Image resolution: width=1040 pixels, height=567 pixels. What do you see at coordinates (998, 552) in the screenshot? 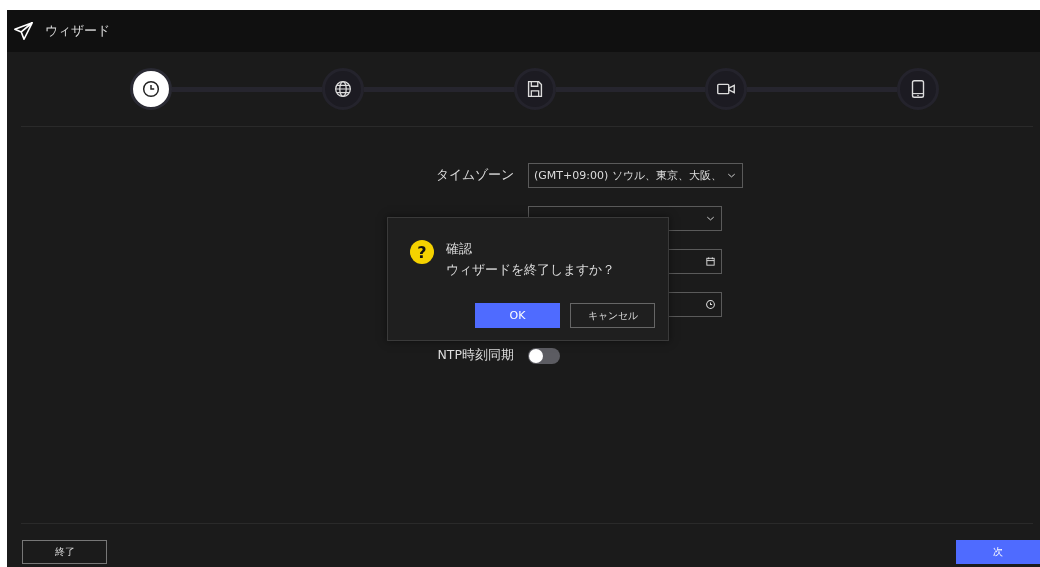
I see `next-button: 次` at bounding box center [998, 552].